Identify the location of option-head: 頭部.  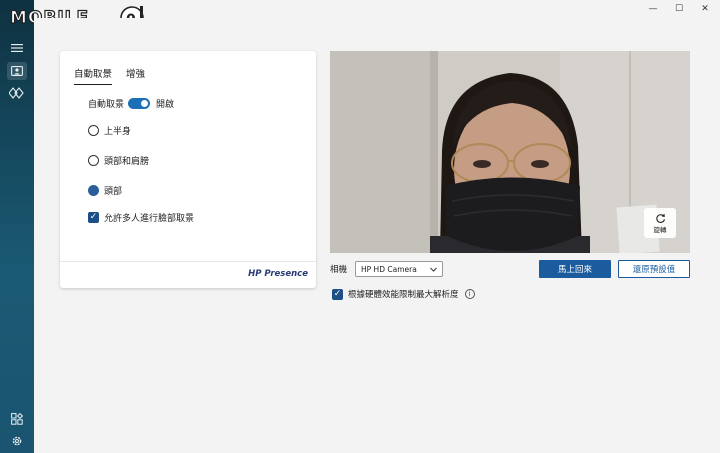
(105, 190).